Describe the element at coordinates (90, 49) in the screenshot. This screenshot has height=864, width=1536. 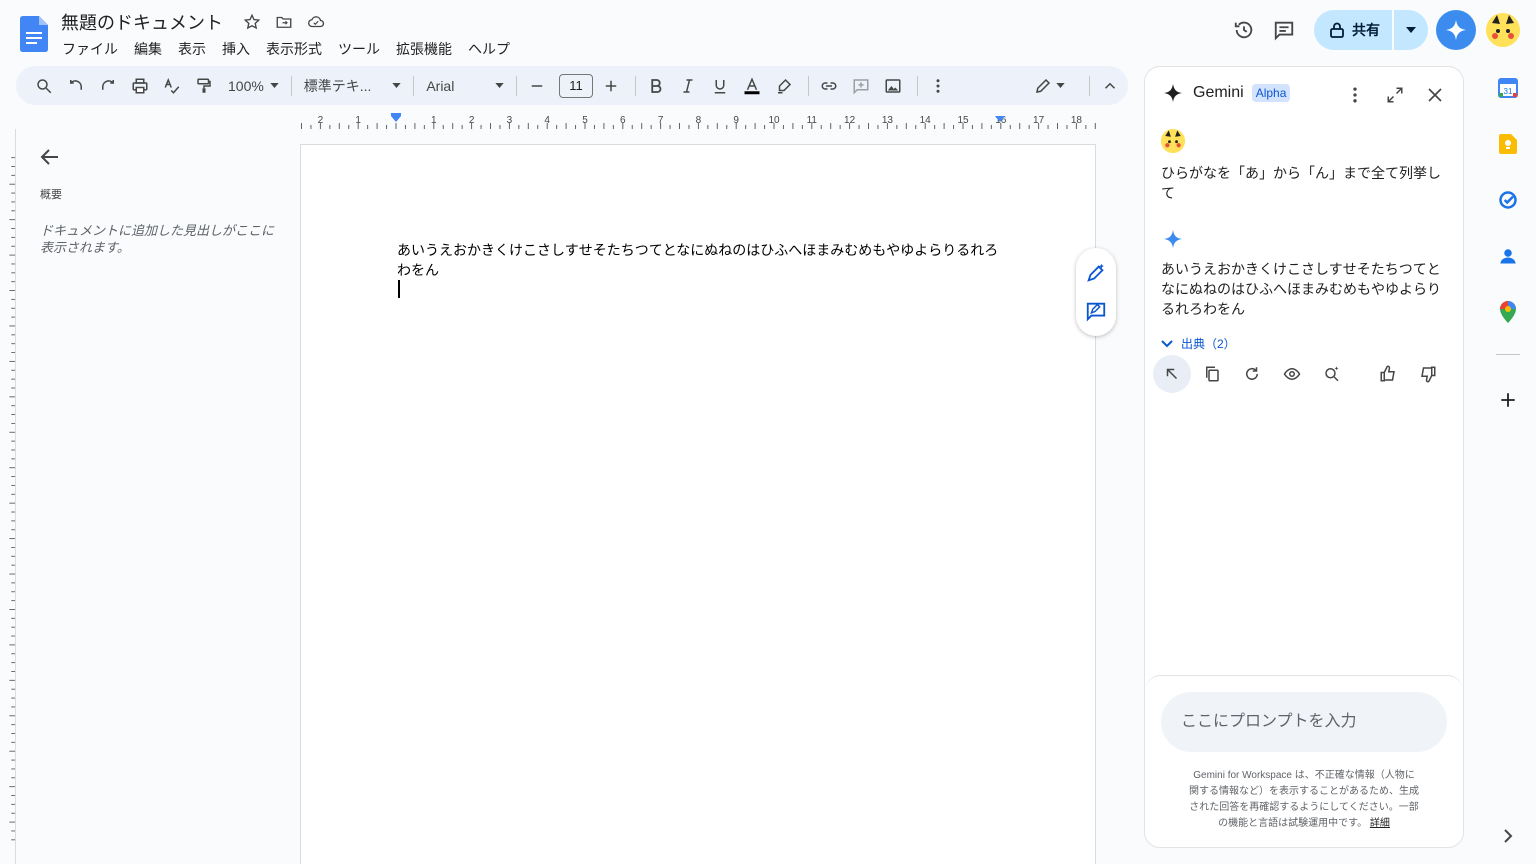
I see `menu-file: ファイル` at that location.